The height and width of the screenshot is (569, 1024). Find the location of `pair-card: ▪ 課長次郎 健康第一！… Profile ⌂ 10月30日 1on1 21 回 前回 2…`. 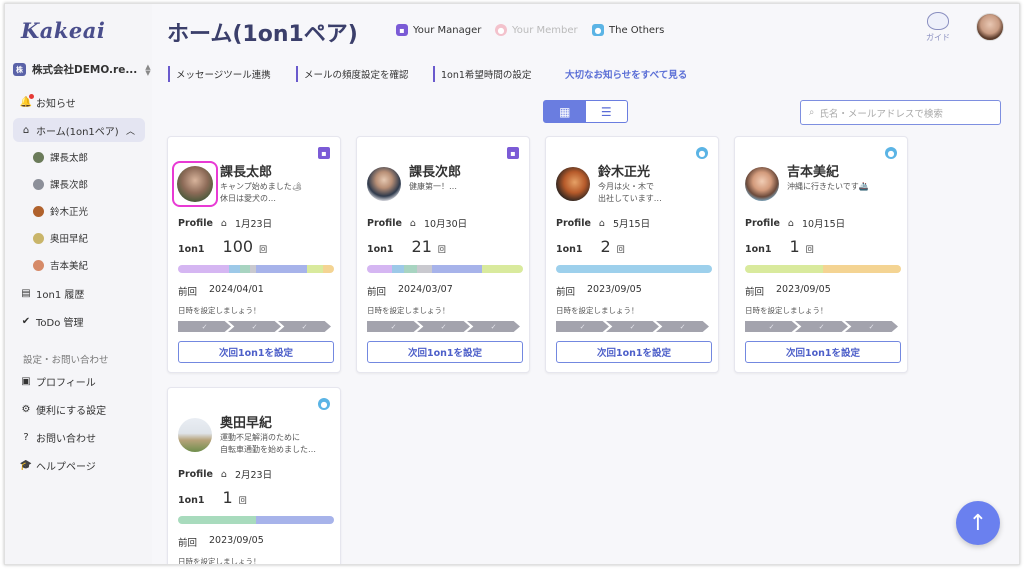

pair-card: ▪ 課長次郎 健康第一！… Profile ⌂ 10月30日 1on1 21 回 前回 2… is located at coordinates (443, 254).